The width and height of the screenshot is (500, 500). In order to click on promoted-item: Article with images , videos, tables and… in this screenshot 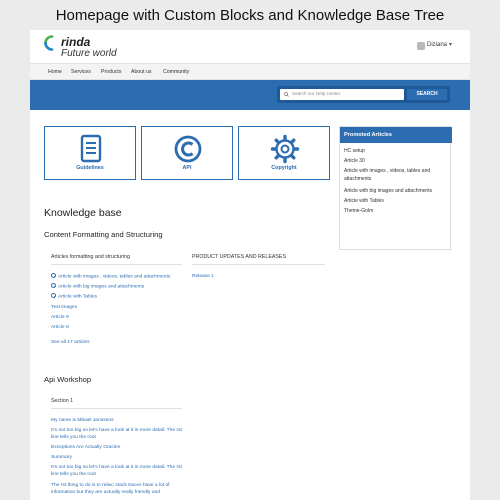, I will do `click(396, 175)`.